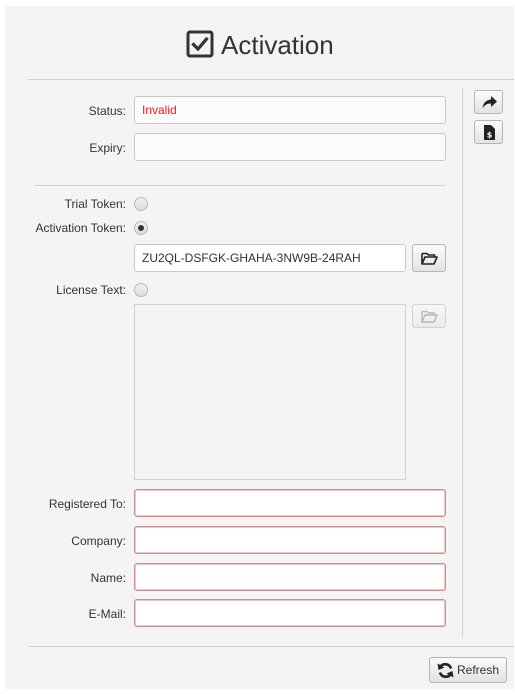 The image size is (515, 694). What do you see at coordinates (290, 147) in the screenshot?
I see `expiry-field` at bounding box center [290, 147].